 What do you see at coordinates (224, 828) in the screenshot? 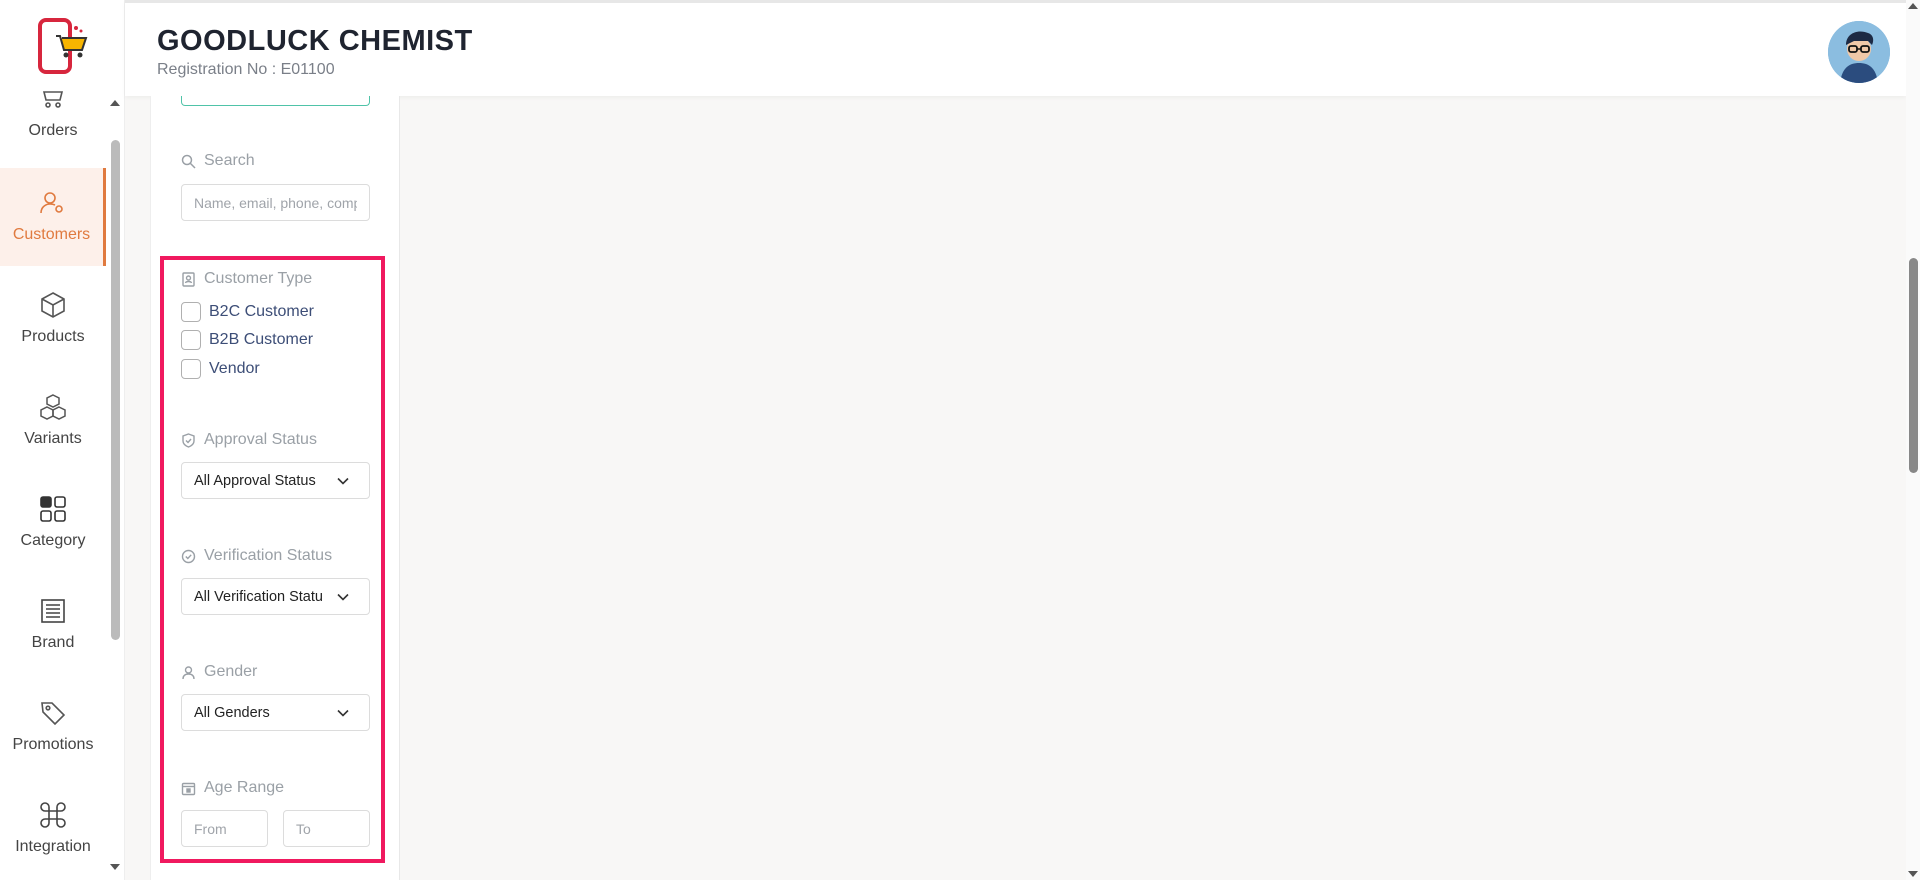
I see `age-from-input` at bounding box center [224, 828].